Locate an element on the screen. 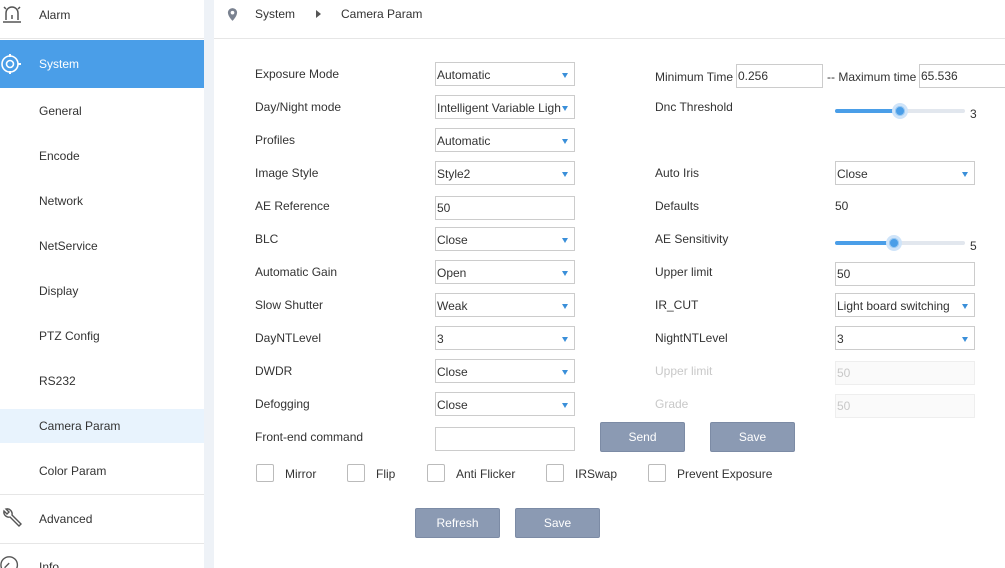 The width and height of the screenshot is (1005, 568). sidebar-item-rs232: RS232 is located at coordinates (102, 380).